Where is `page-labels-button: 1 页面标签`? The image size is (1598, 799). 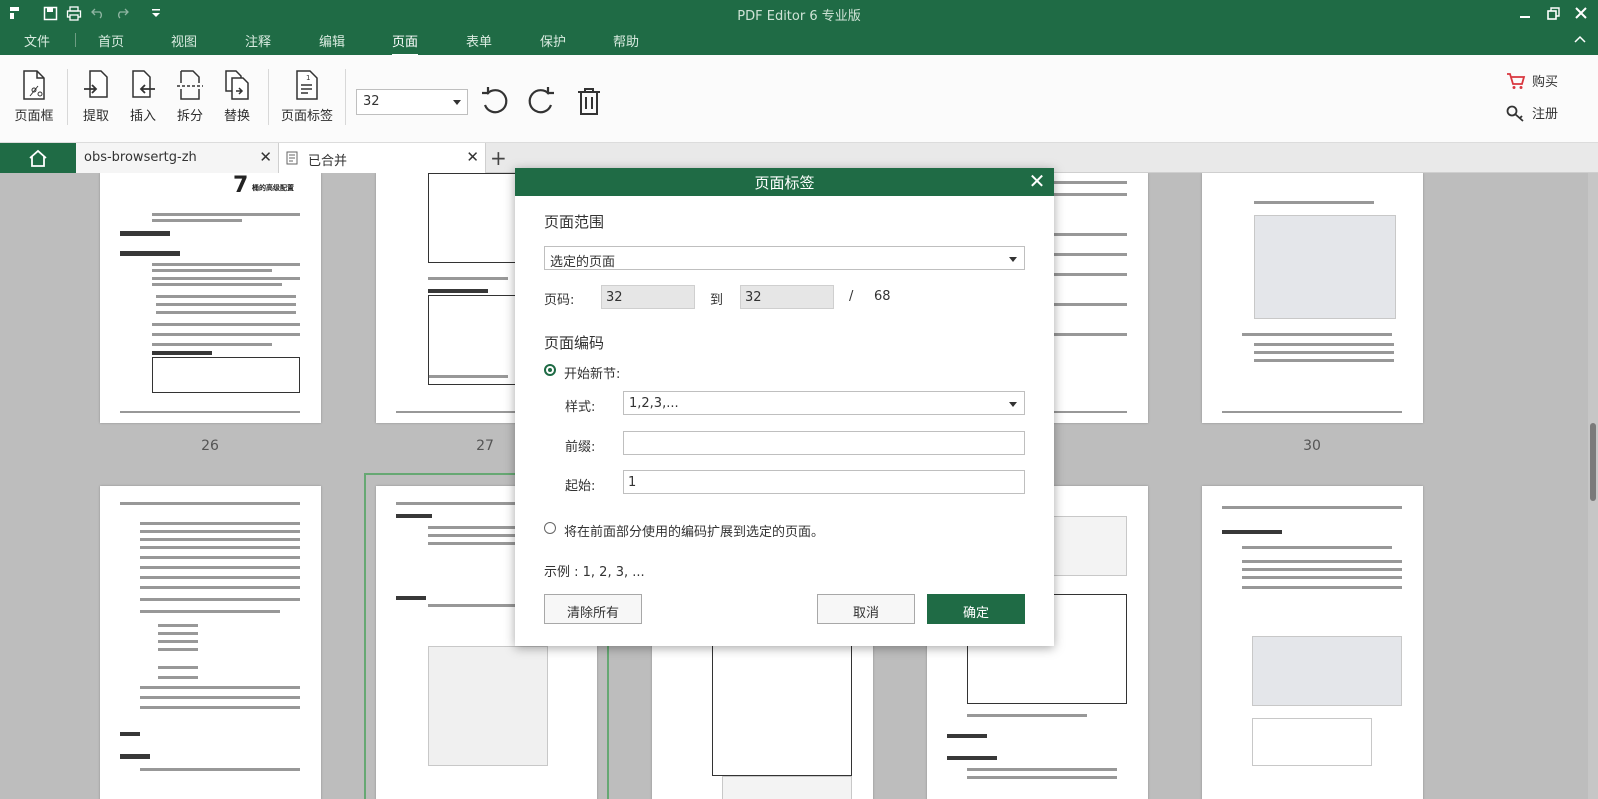
page-labels-button: 1 页面标签 is located at coordinates (307, 96).